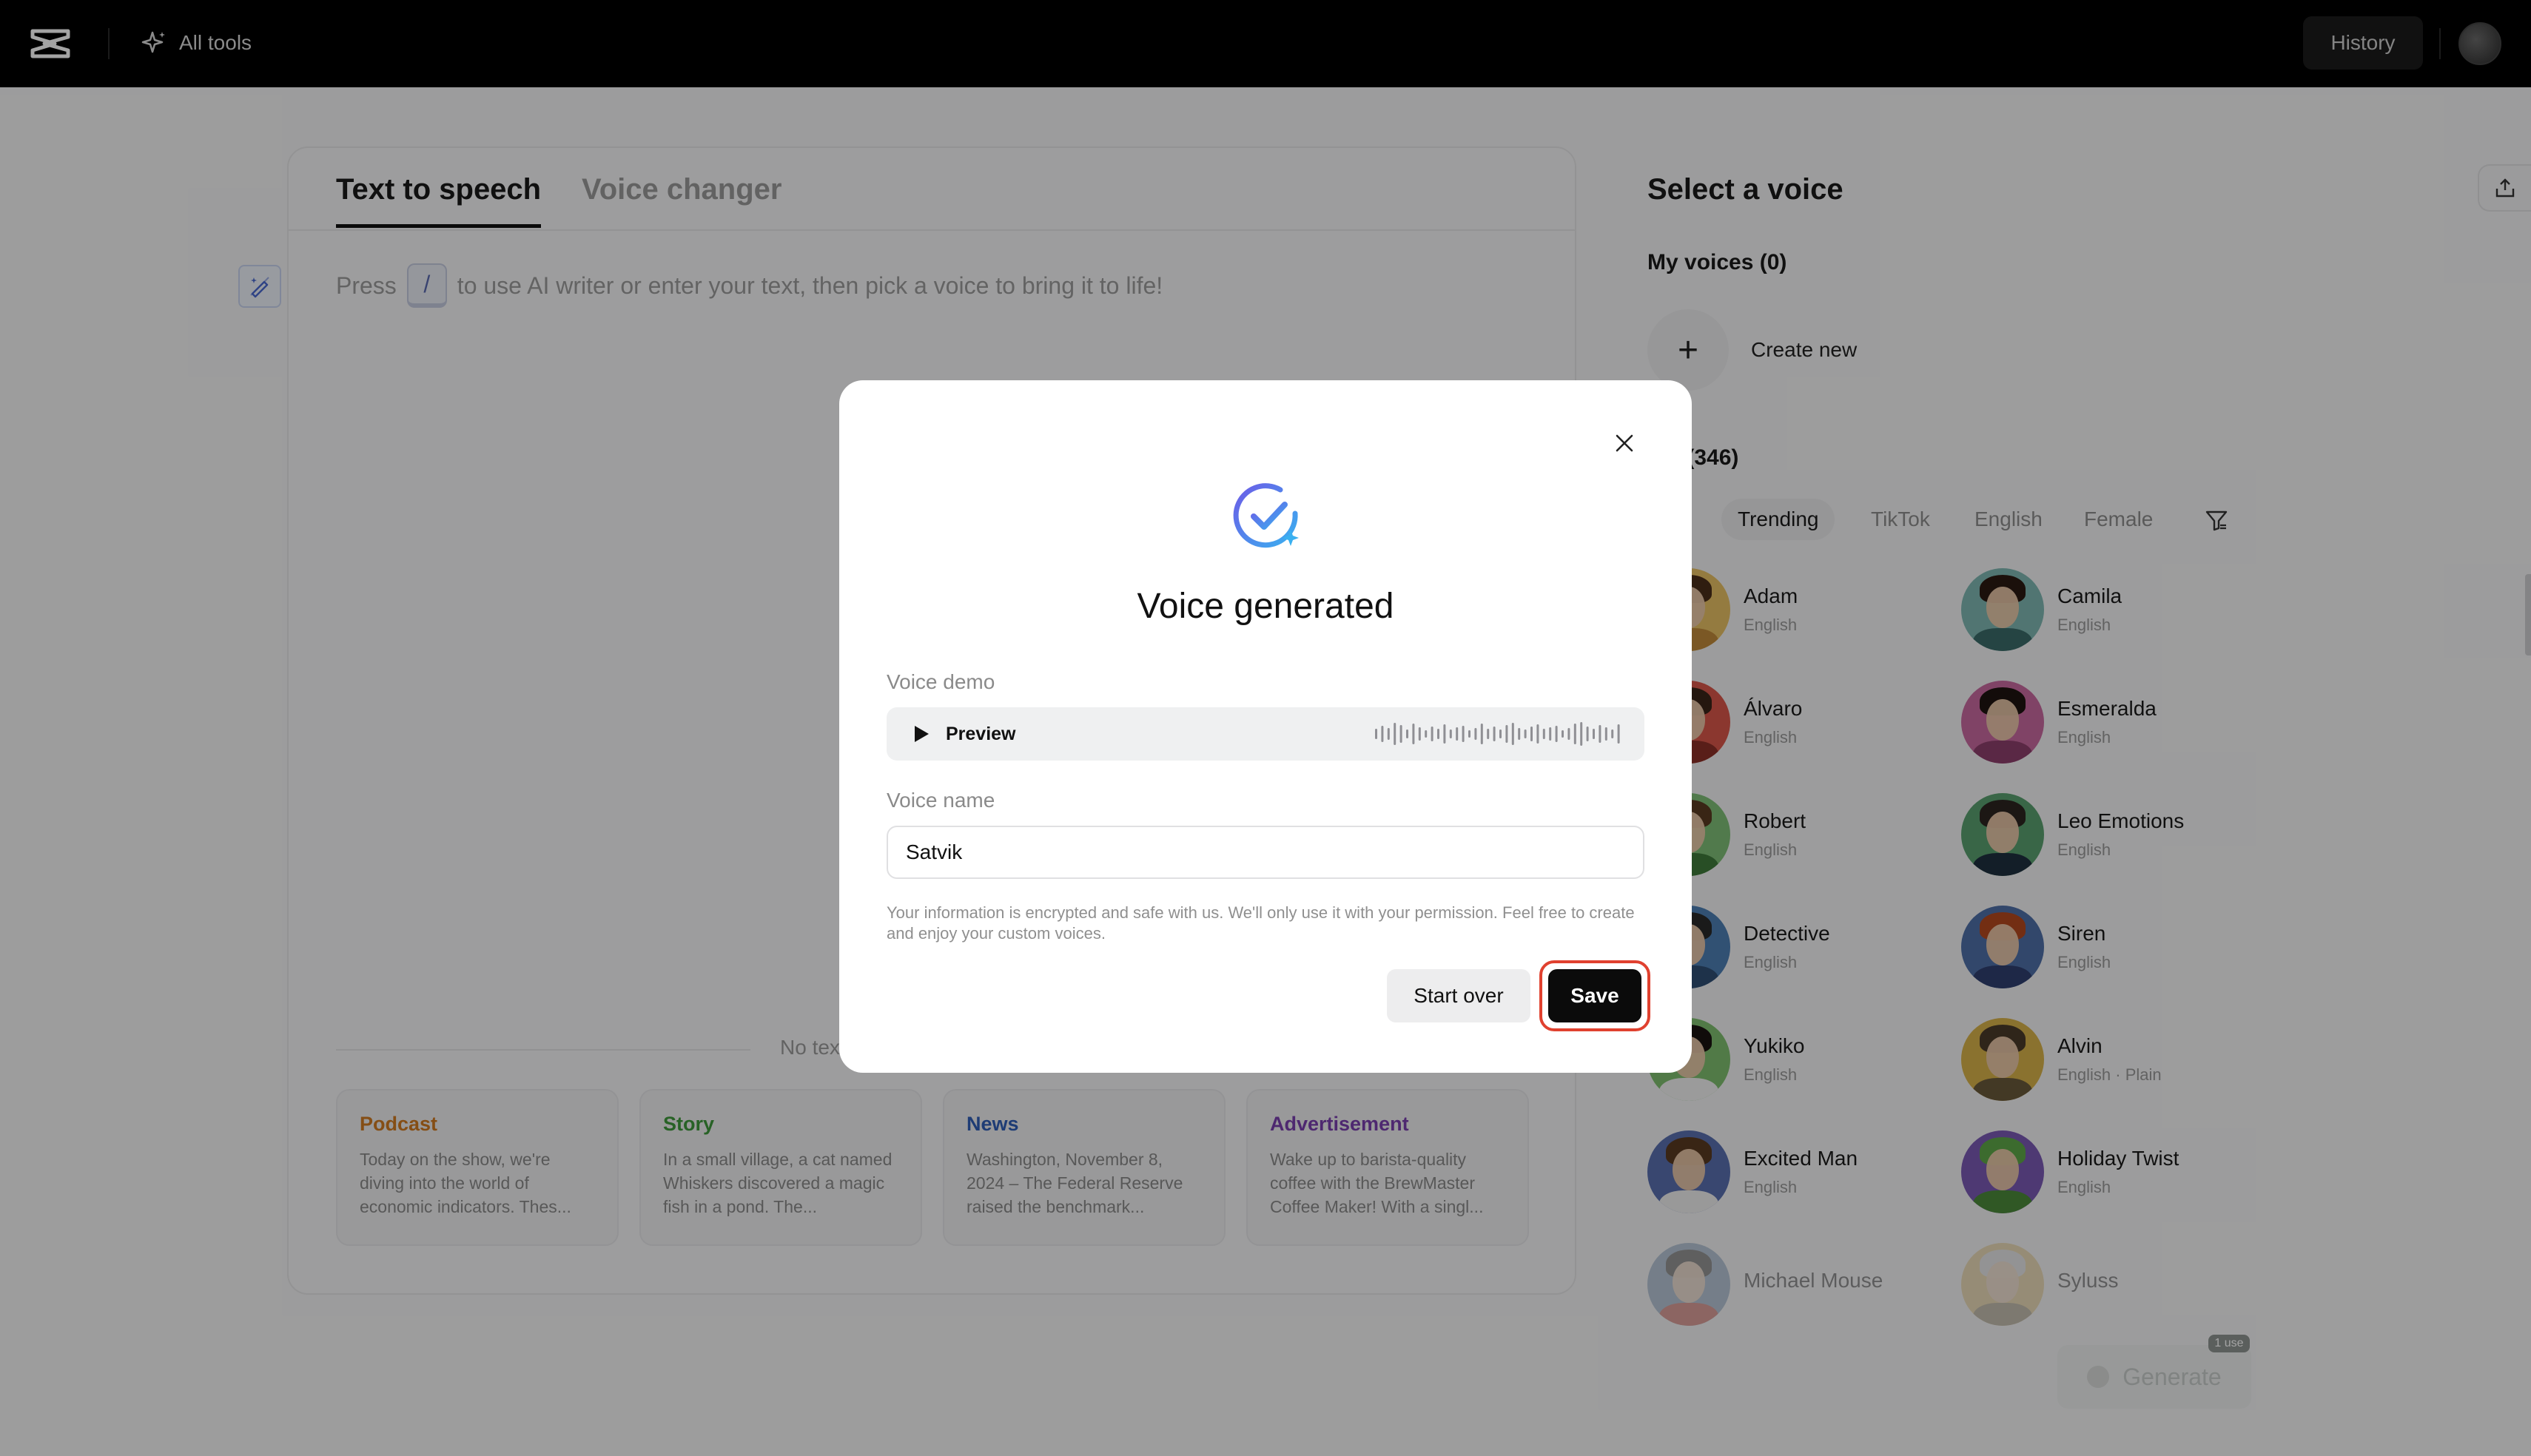 This screenshot has width=2531, height=1456. What do you see at coordinates (981, 734) in the screenshot?
I see `preview-label: Preview` at bounding box center [981, 734].